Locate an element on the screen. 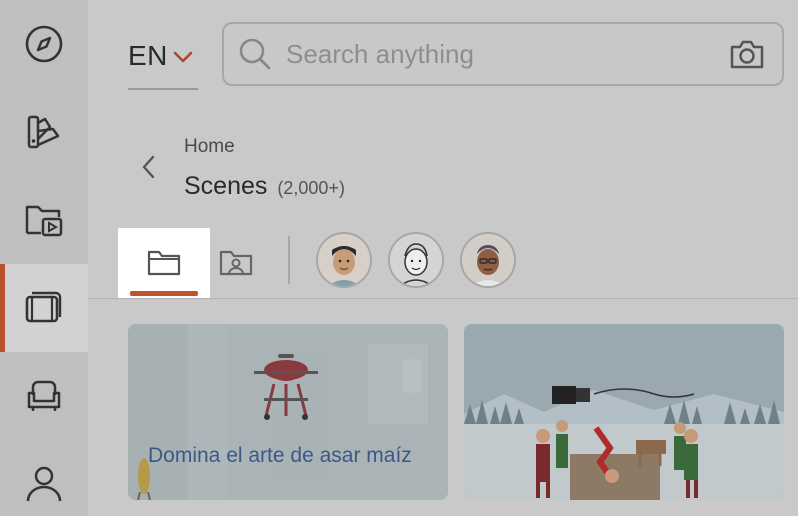 The width and height of the screenshot is (798, 516). page-title: Scenes is located at coordinates (226, 186).